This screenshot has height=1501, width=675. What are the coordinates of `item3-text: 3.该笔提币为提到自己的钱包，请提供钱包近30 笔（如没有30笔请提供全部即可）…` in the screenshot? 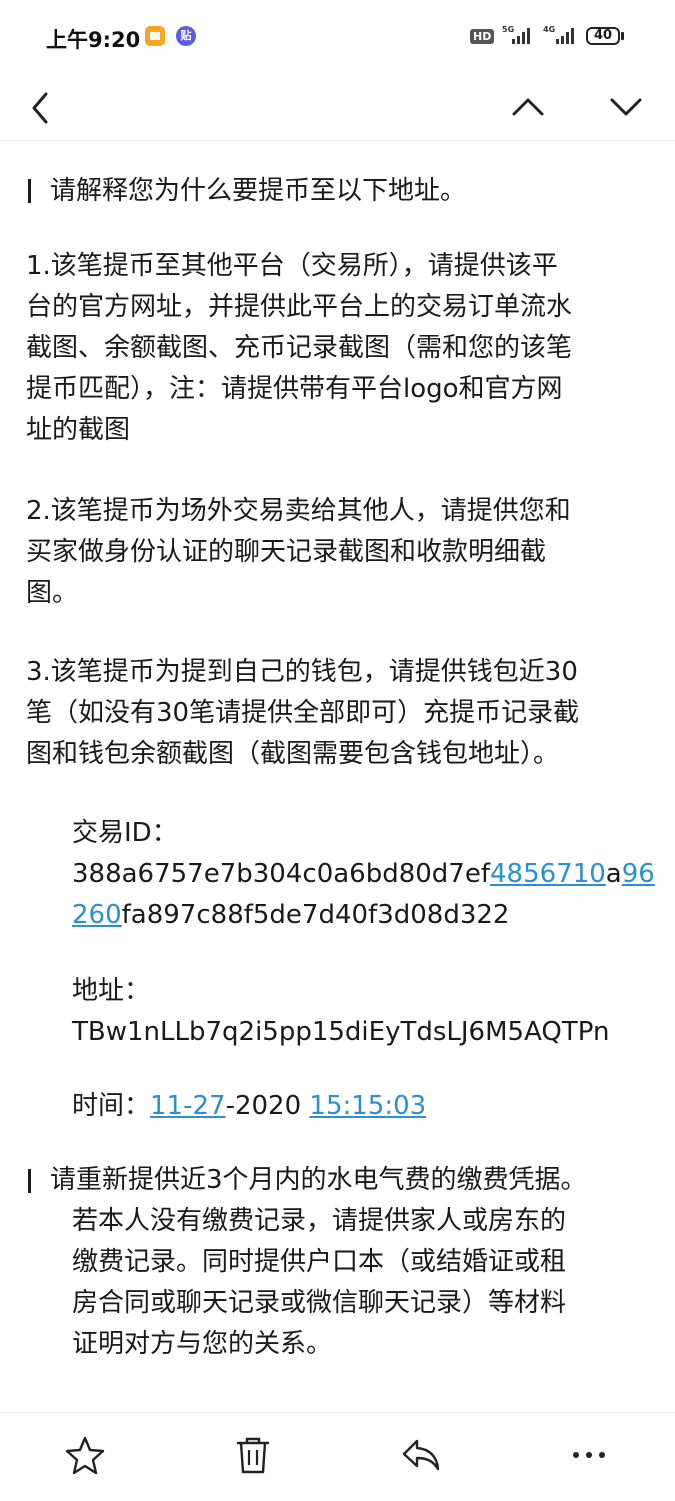 It's located at (302, 713).